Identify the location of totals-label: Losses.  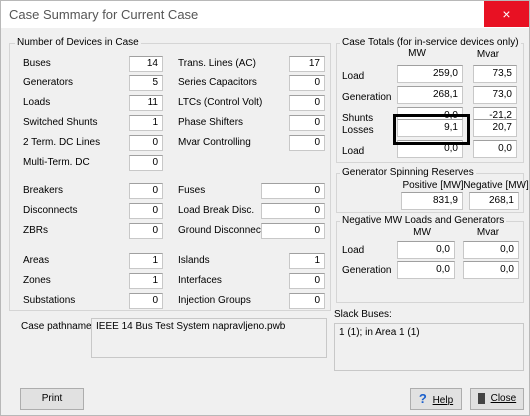
(358, 130).